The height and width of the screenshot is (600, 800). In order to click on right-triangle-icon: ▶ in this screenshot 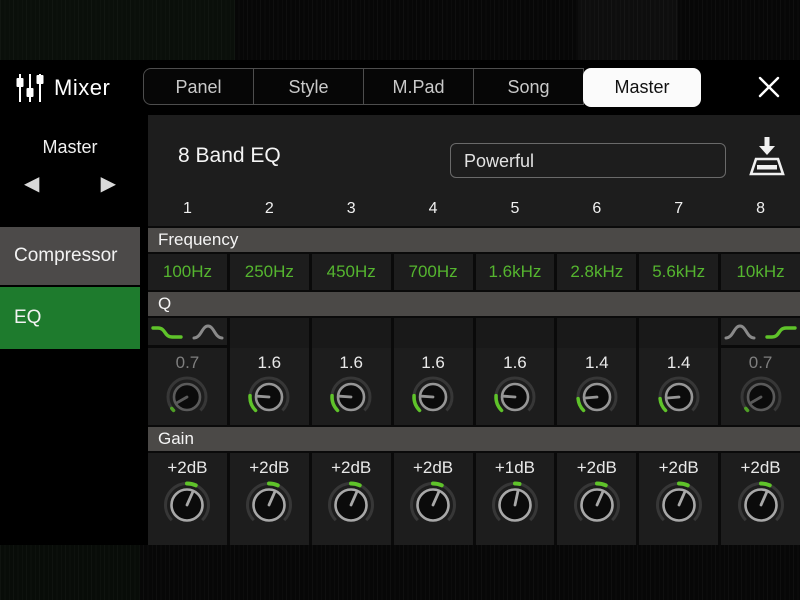, I will do `click(108, 184)`.